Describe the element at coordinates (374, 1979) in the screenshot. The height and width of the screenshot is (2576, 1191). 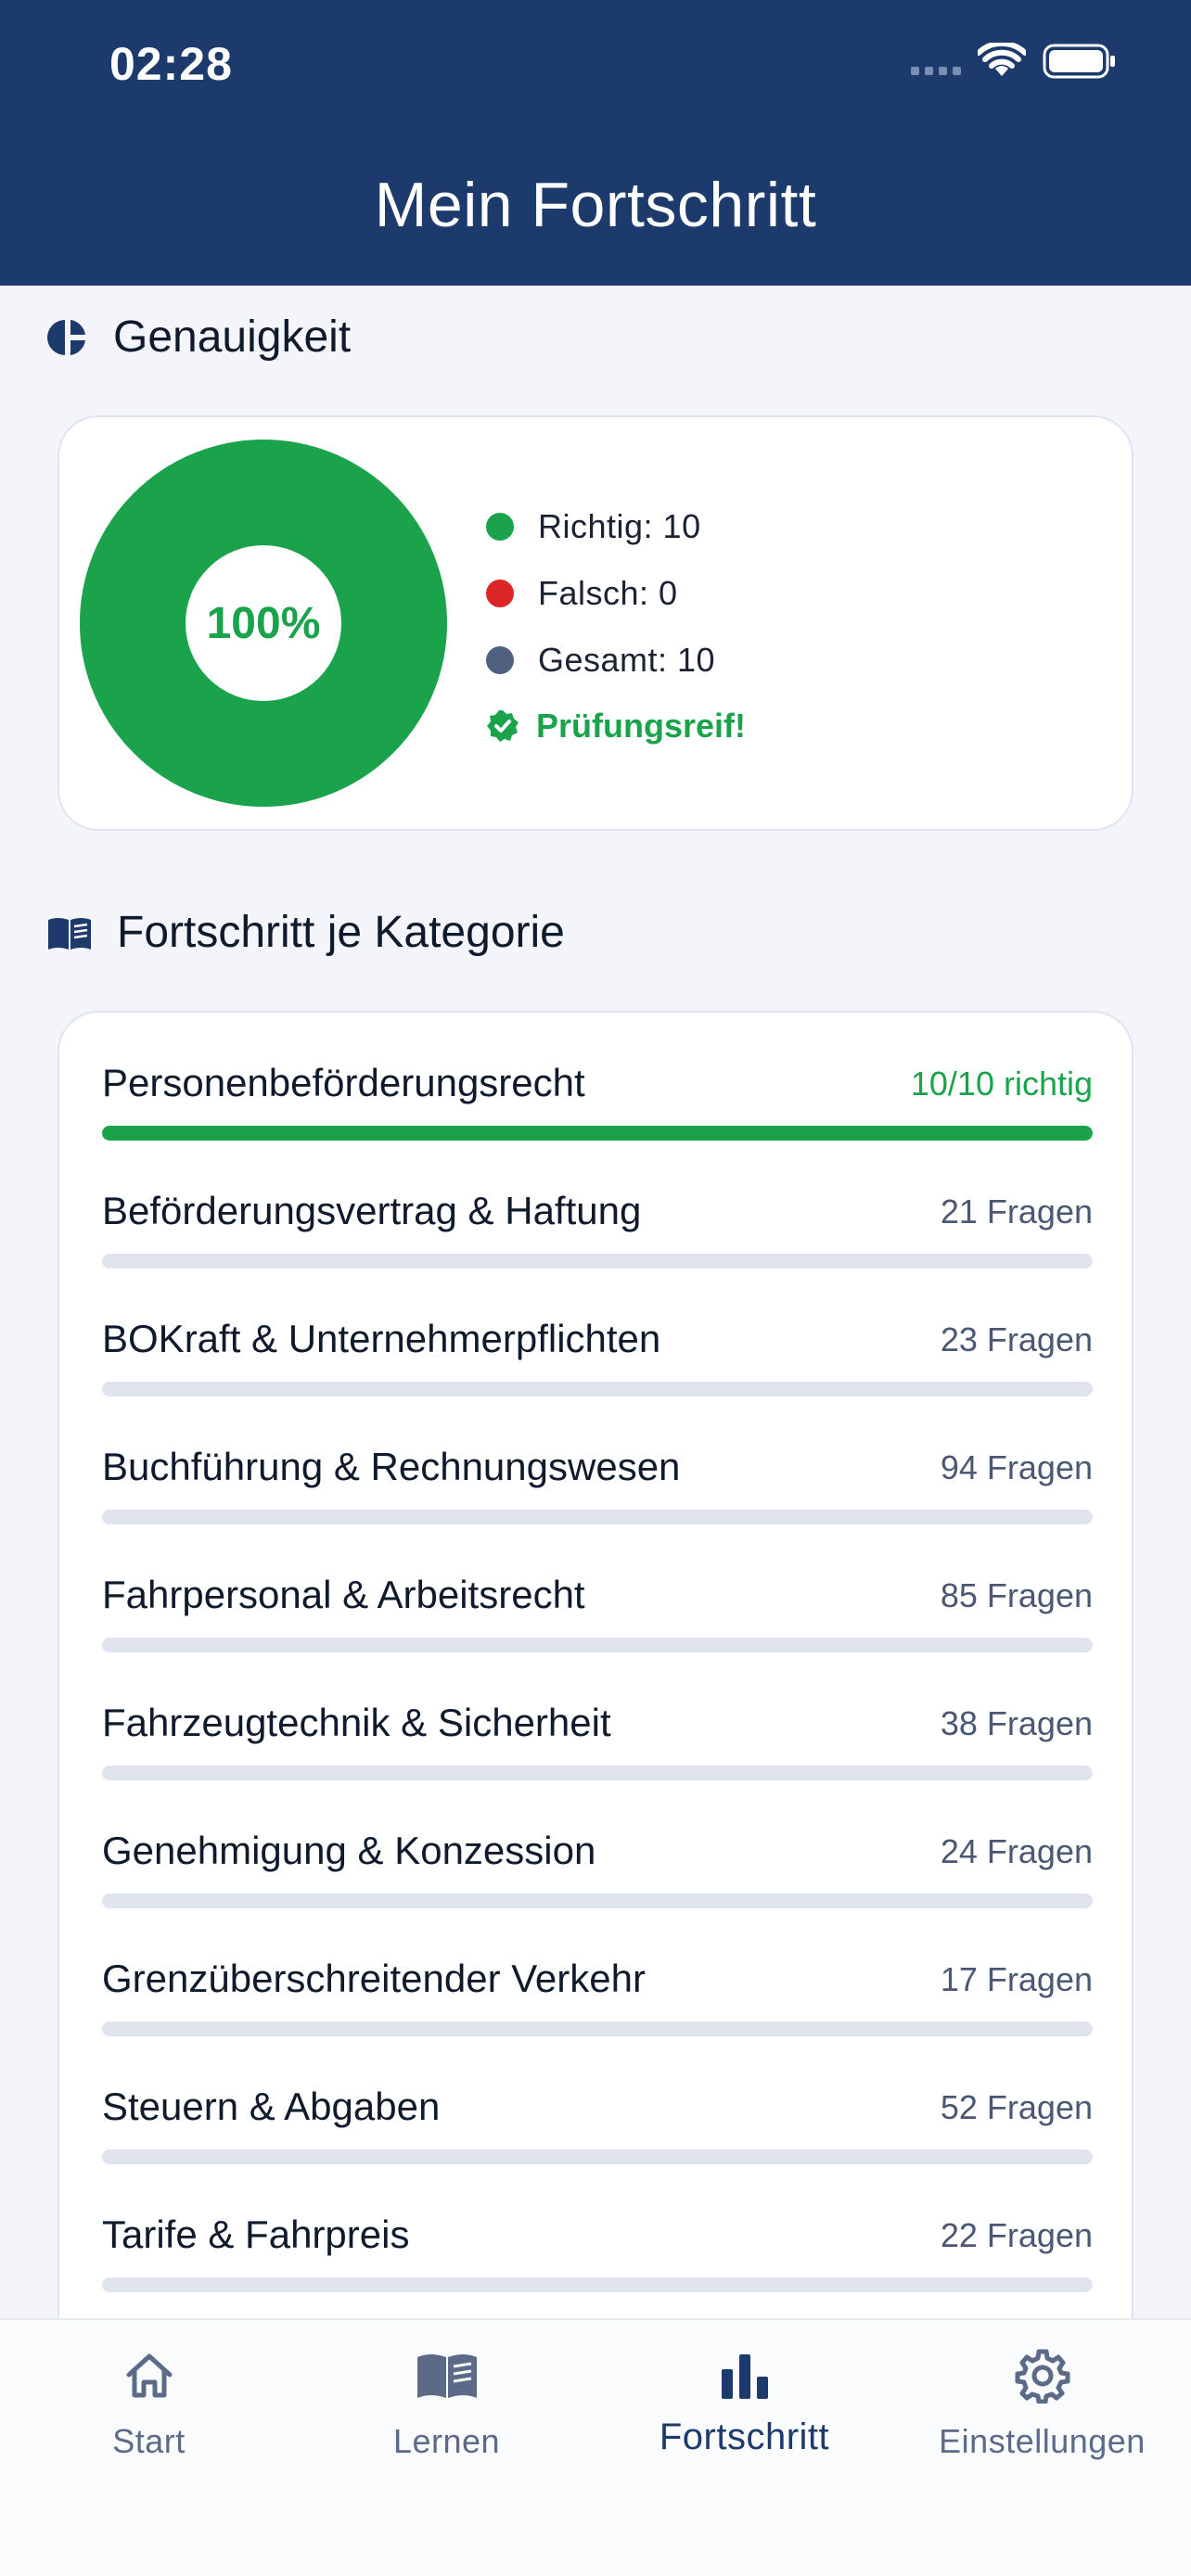
I see `category-name: Grenzüberschreitender Verkehr` at that location.